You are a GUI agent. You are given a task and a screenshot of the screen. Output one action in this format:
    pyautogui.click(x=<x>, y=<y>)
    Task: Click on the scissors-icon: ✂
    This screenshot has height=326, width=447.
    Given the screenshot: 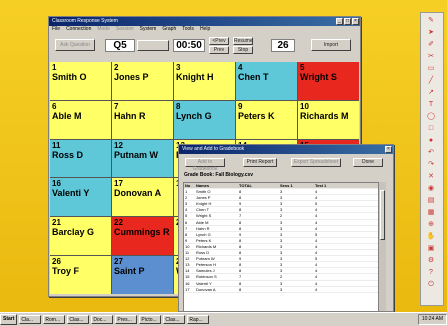 What is the action you would take?
    pyautogui.click(x=431, y=57)
    